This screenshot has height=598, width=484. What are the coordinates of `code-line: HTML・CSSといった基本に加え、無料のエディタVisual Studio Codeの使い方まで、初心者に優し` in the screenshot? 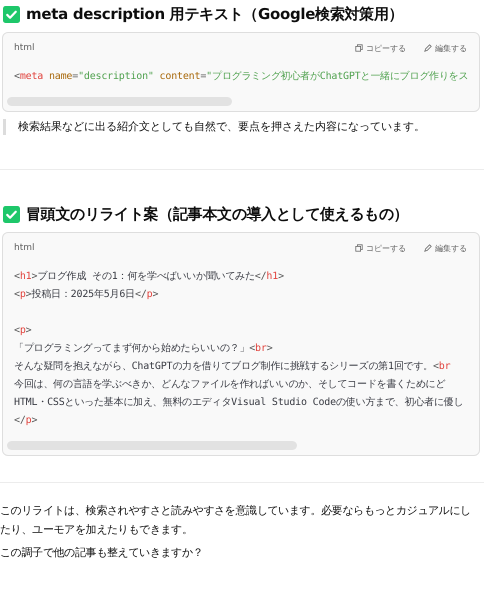 It's located at (239, 403).